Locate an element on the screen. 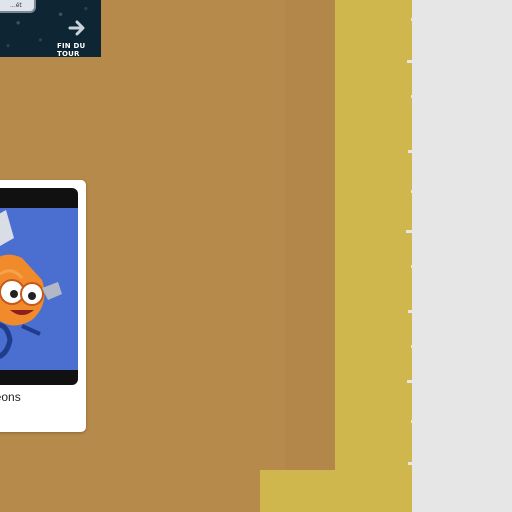  card-image is located at coordinates (39, 286).